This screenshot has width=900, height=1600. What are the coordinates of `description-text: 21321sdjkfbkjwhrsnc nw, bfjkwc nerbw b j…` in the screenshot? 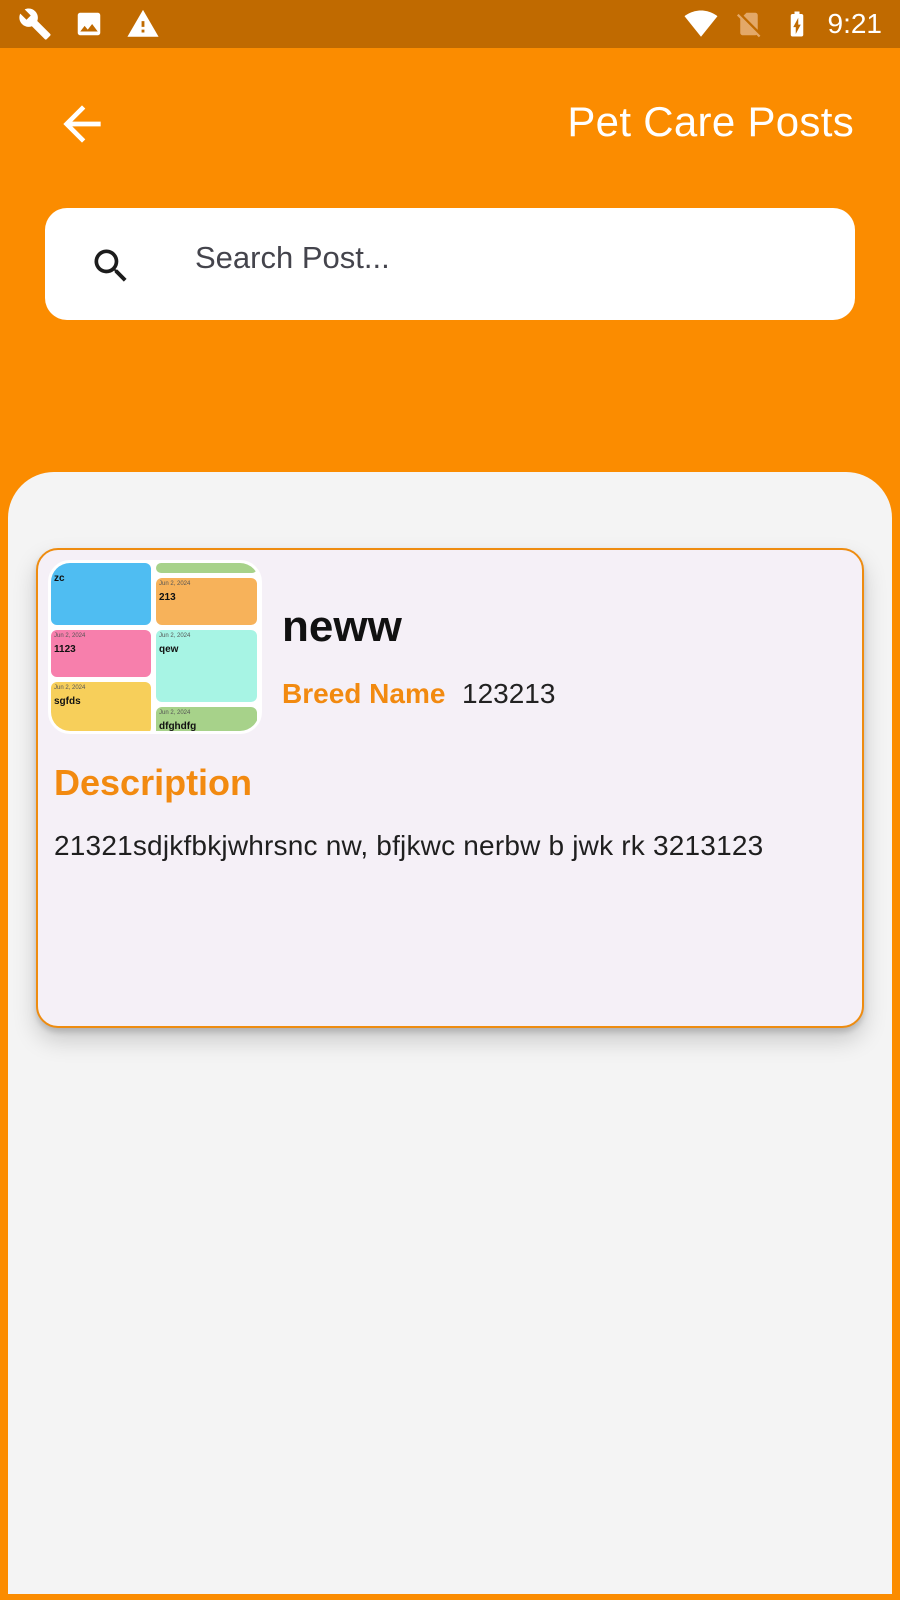 It's located at (409, 845).